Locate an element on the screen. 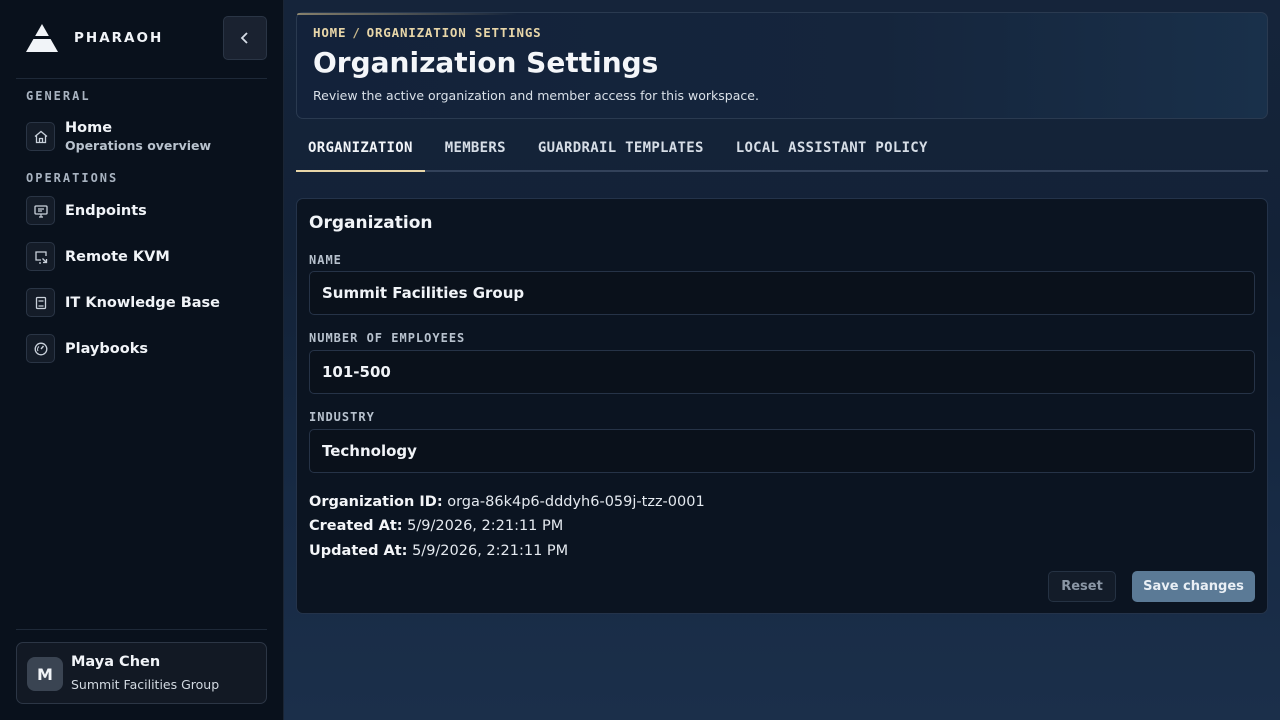 The image size is (1280, 720). section-operations-title: OPERATIONS is located at coordinates (72, 178).